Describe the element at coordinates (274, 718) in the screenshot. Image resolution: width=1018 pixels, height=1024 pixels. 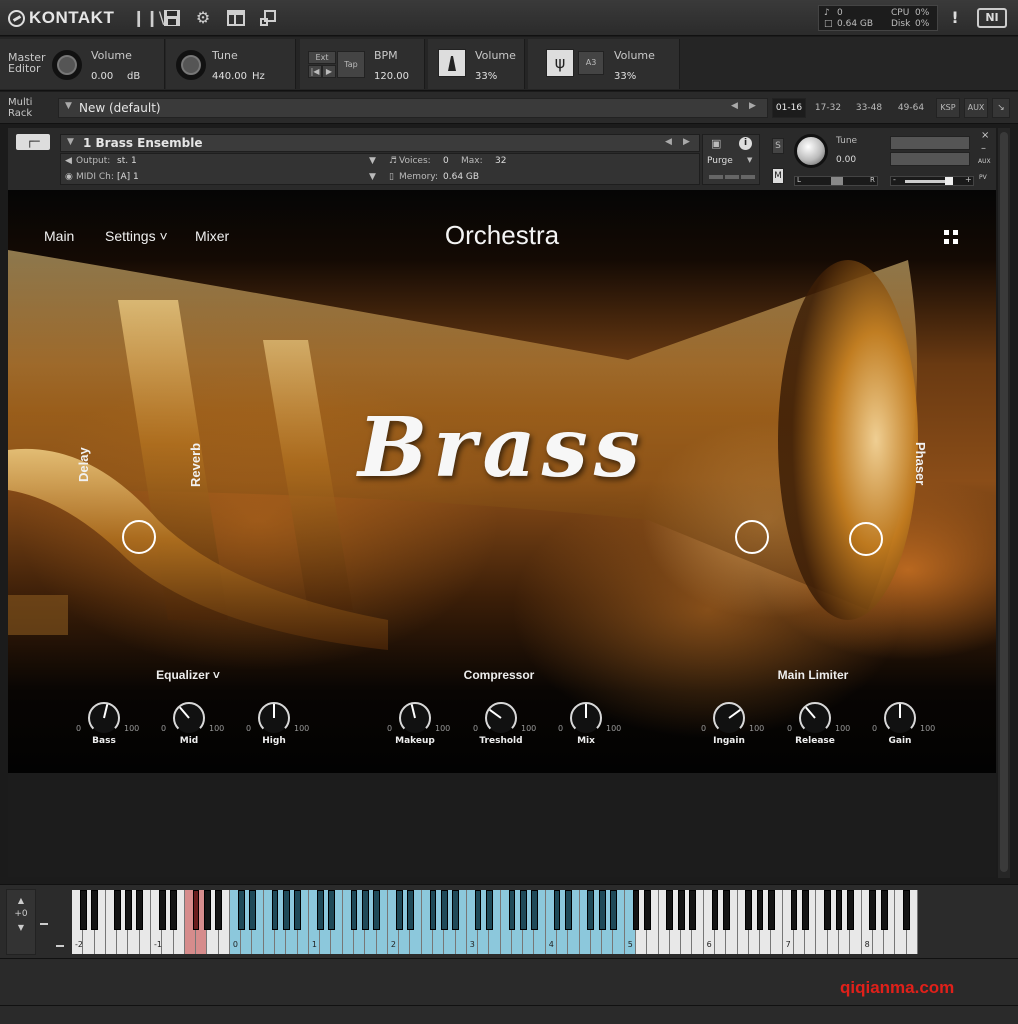
I see `knob-high` at that location.